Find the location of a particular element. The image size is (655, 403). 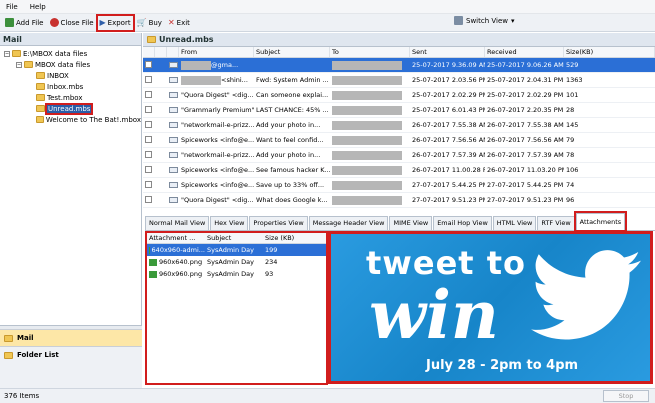

tab-hex-view: Hex View is located at coordinates (229, 223).